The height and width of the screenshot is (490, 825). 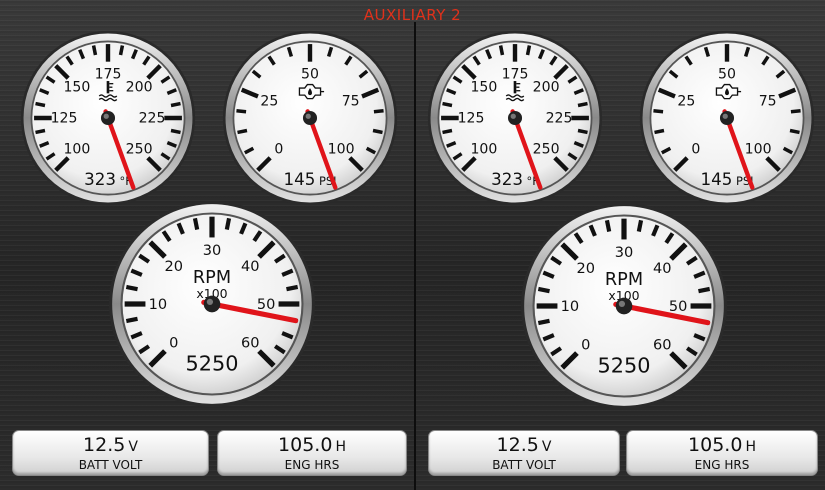 I want to click on tick-label: 150, so click(x=483, y=87).